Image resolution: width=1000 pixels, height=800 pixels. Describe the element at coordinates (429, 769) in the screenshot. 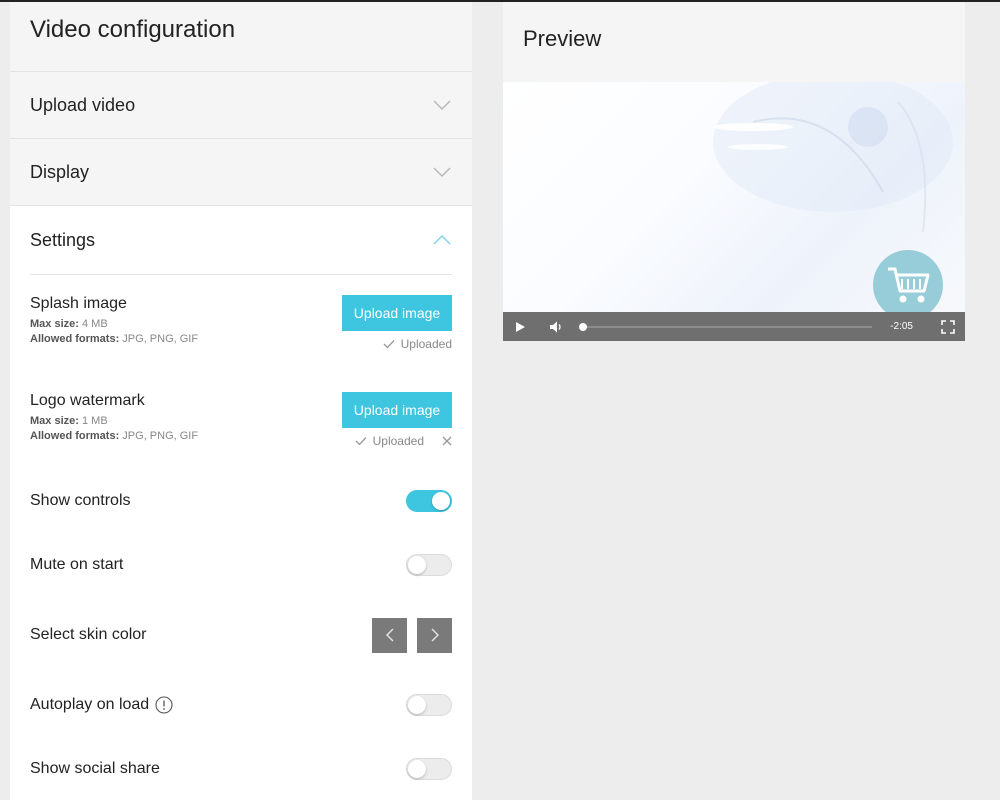

I see `social-share-toggle` at that location.